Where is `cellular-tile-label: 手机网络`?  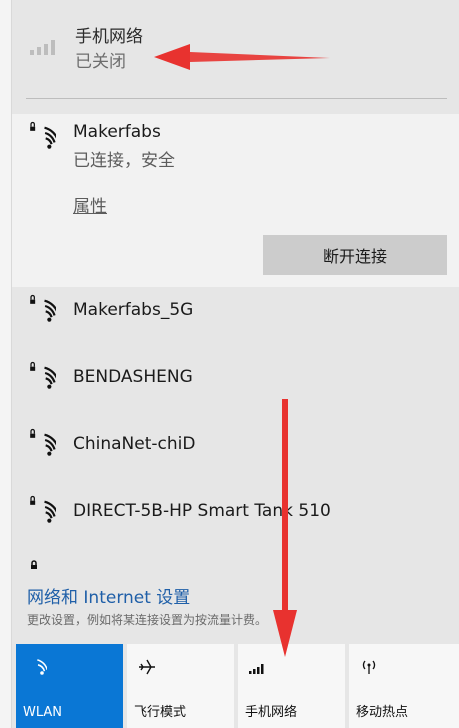 cellular-tile-label: 手机网络 is located at coordinates (271, 712).